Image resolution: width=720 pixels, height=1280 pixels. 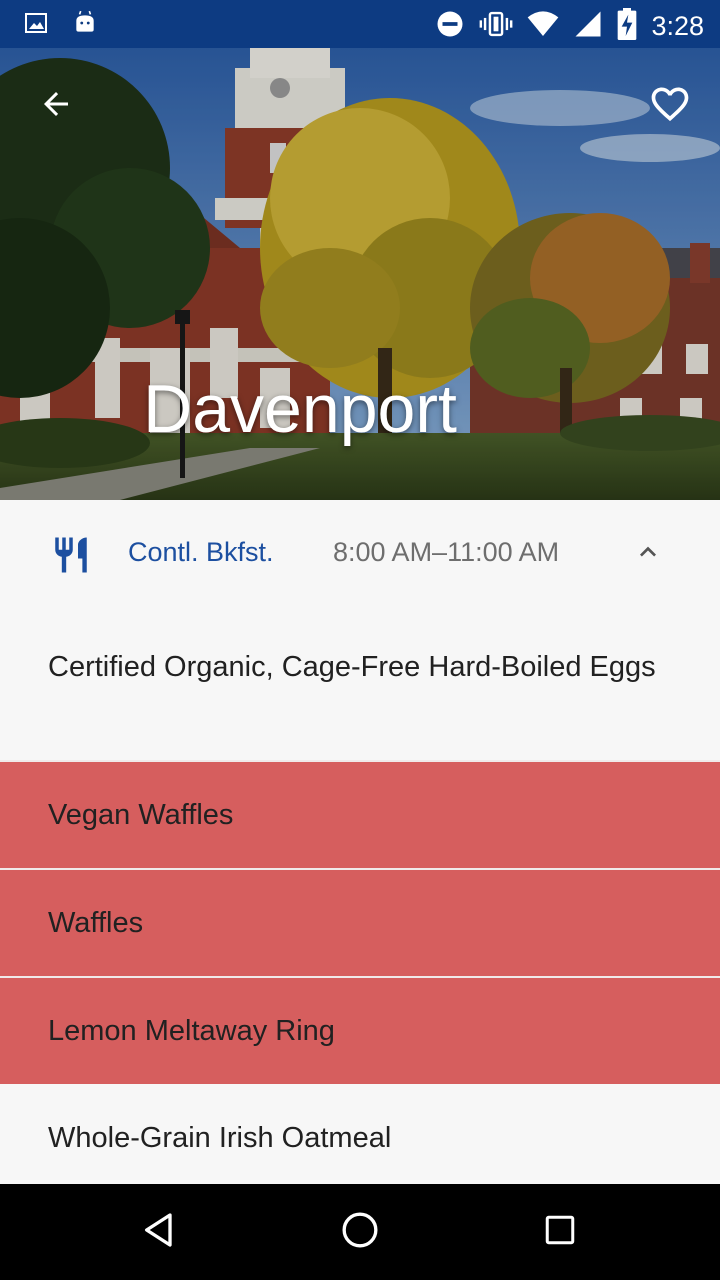 What do you see at coordinates (450, 26) in the screenshot?
I see `dnd-icon` at bounding box center [450, 26].